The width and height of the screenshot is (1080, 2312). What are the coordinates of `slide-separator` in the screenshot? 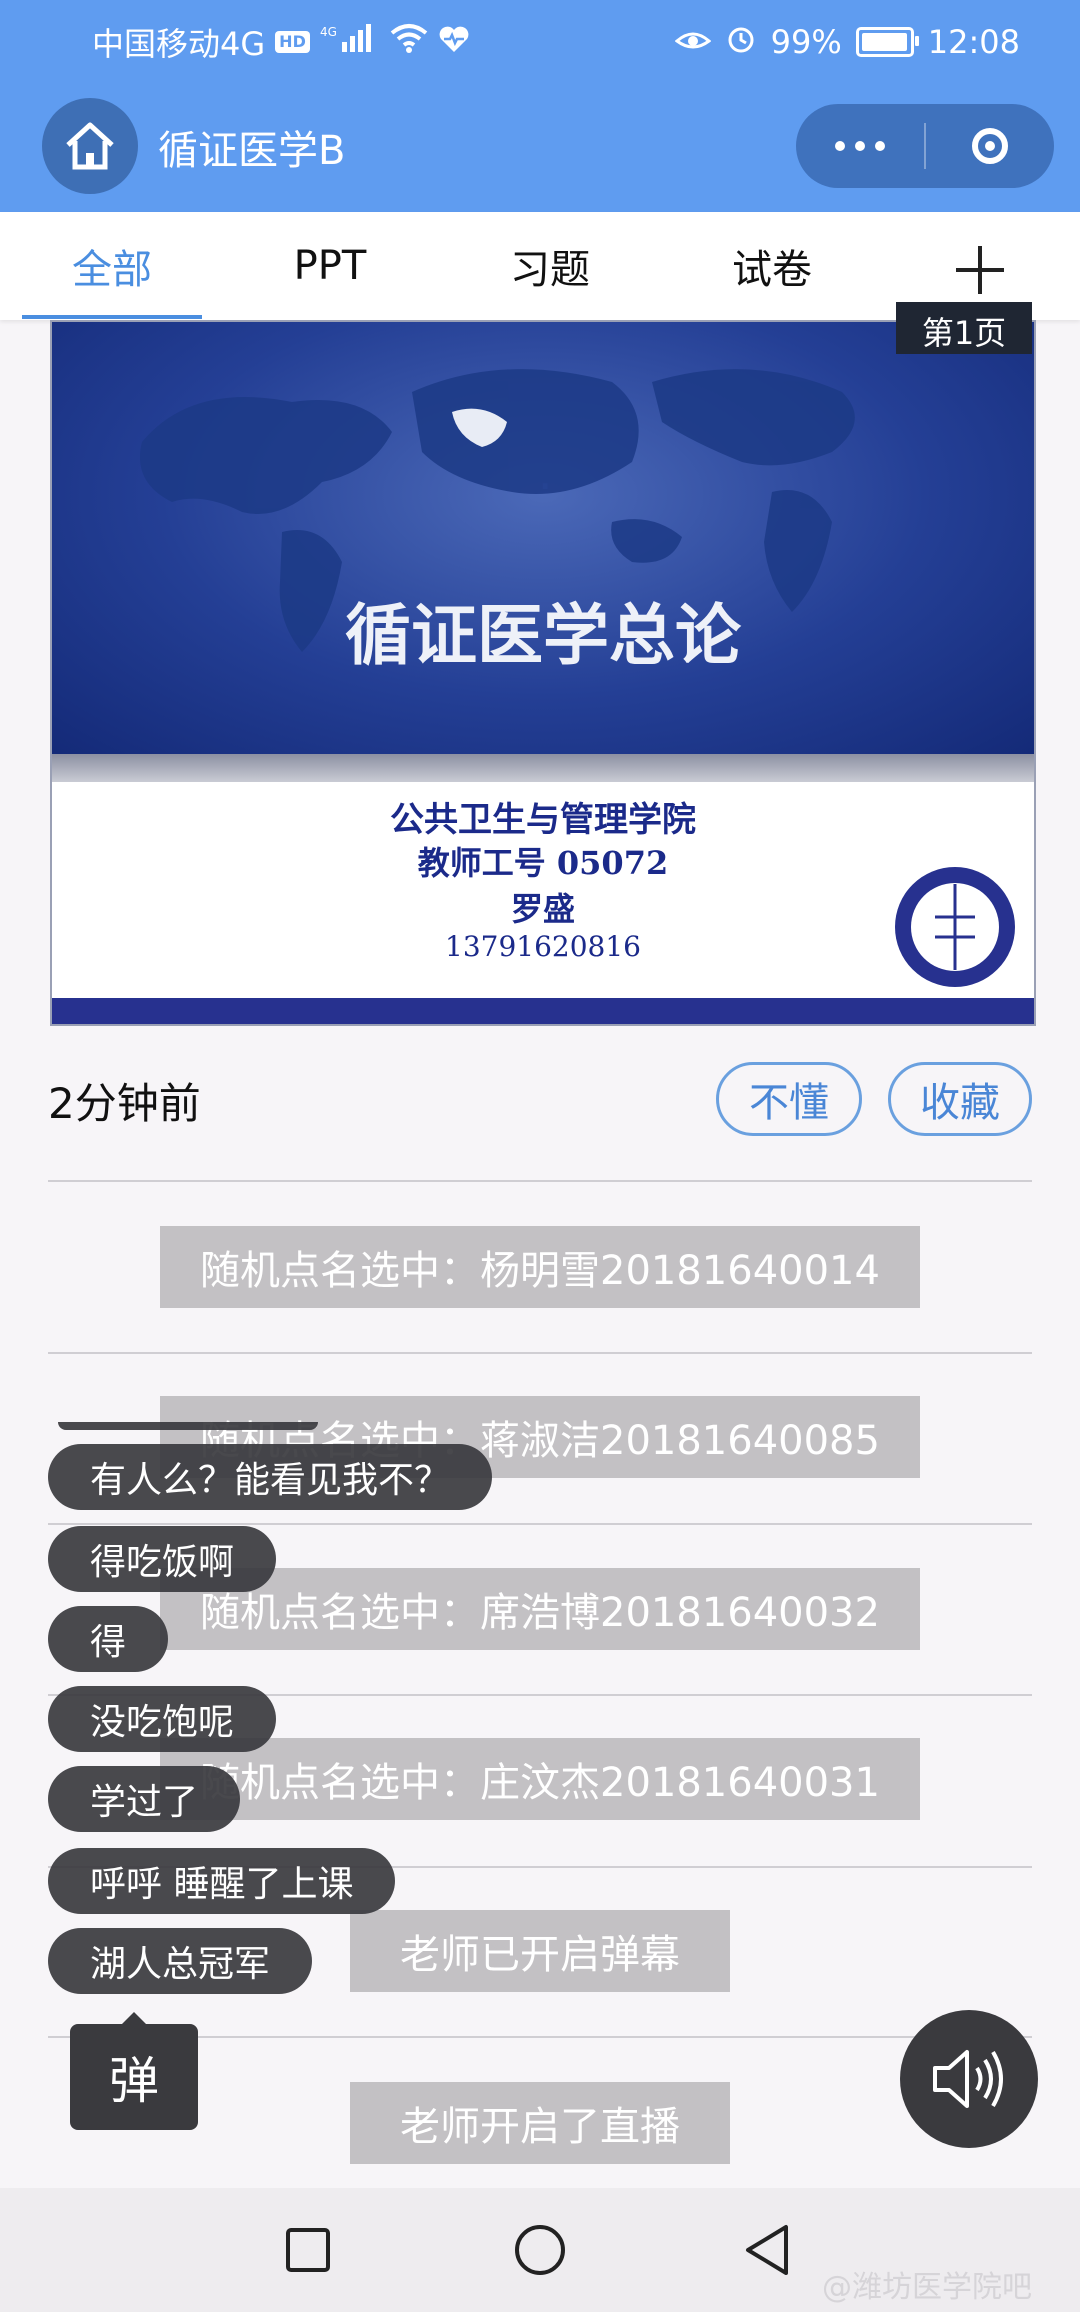 It's located at (543, 768).